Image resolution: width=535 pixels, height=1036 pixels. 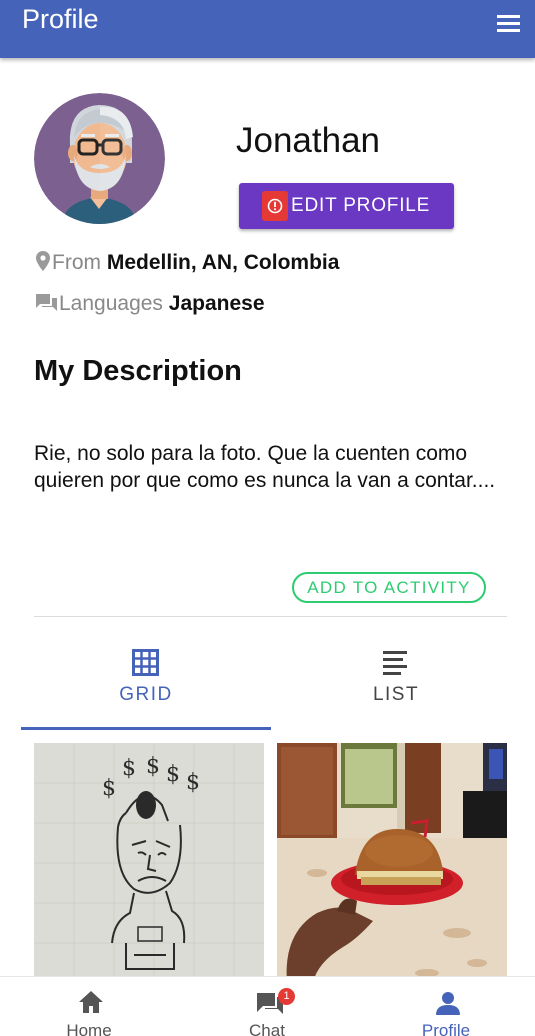 I want to click on languages-value: Japanese, so click(x=216, y=303).